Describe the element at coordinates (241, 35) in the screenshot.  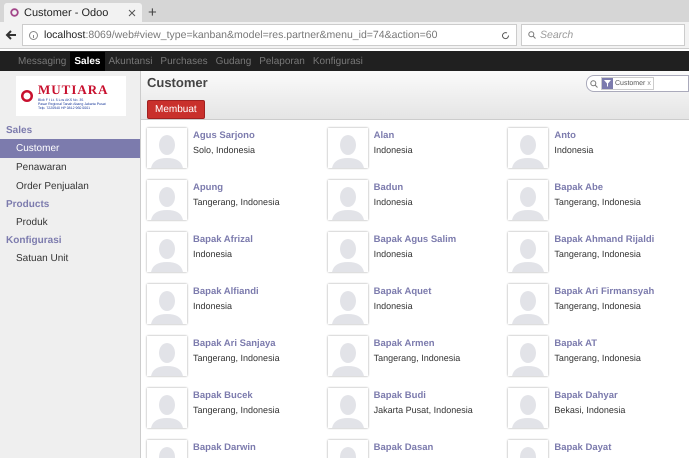
I see `url-text: localhost:8069/web#view_type=kanban&model=res.partner&menu_id=74&action=60` at that location.